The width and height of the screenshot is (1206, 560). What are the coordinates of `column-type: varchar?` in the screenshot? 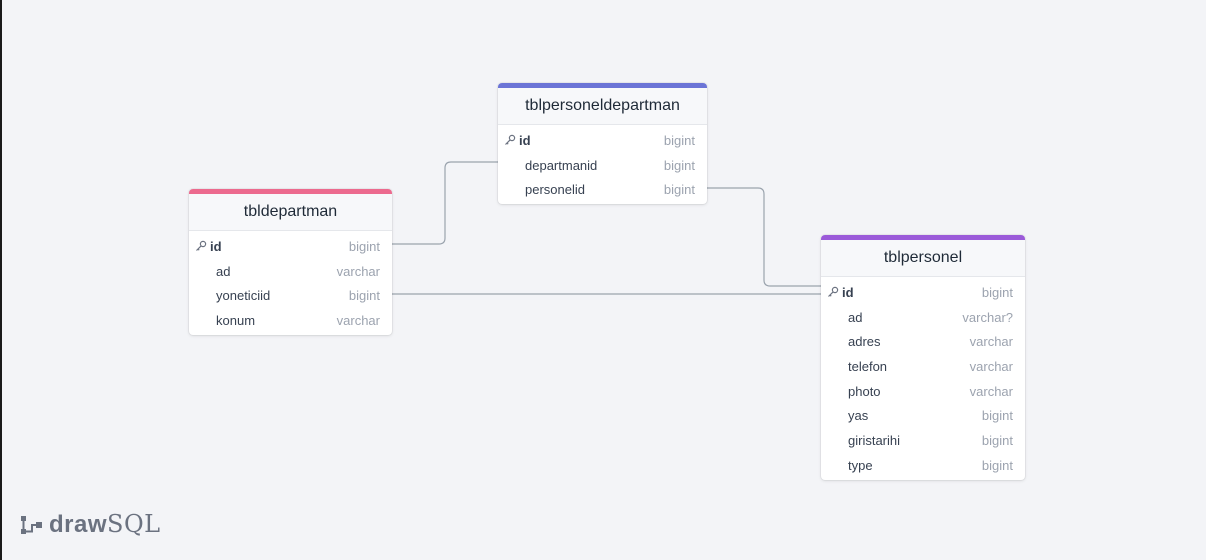 It's located at (987, 317).